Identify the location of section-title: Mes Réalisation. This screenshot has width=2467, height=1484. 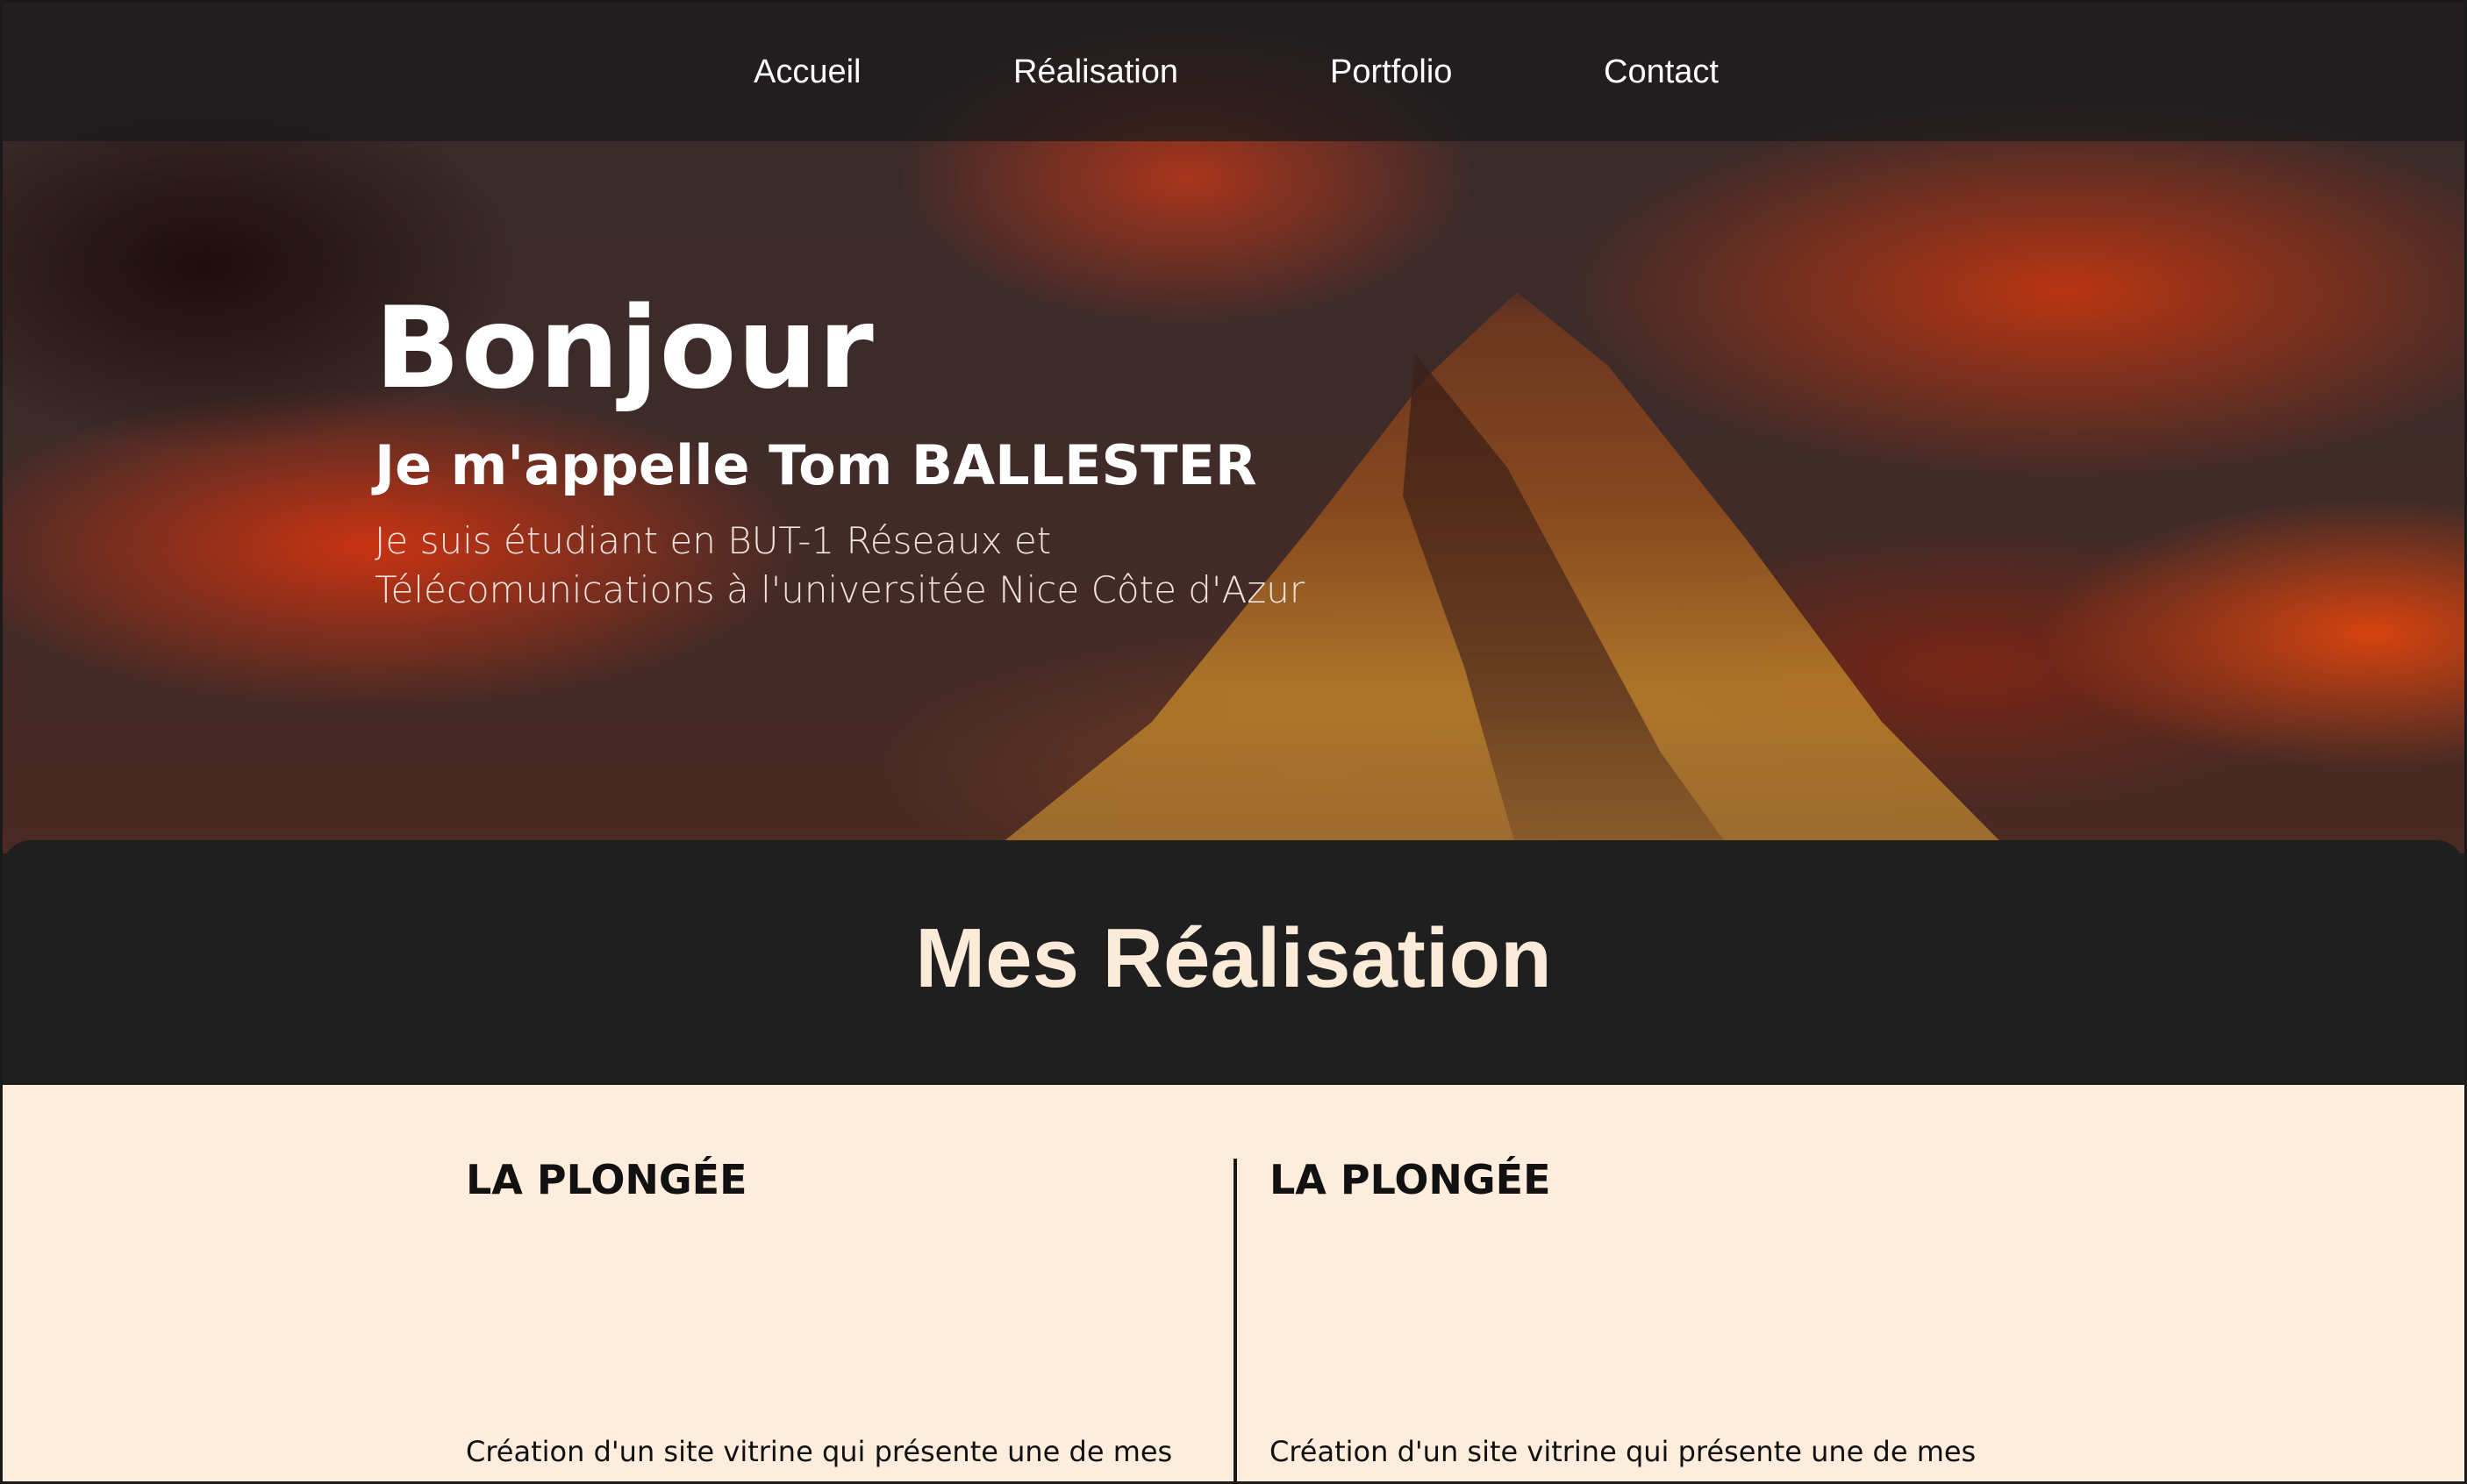
(1233, 958).